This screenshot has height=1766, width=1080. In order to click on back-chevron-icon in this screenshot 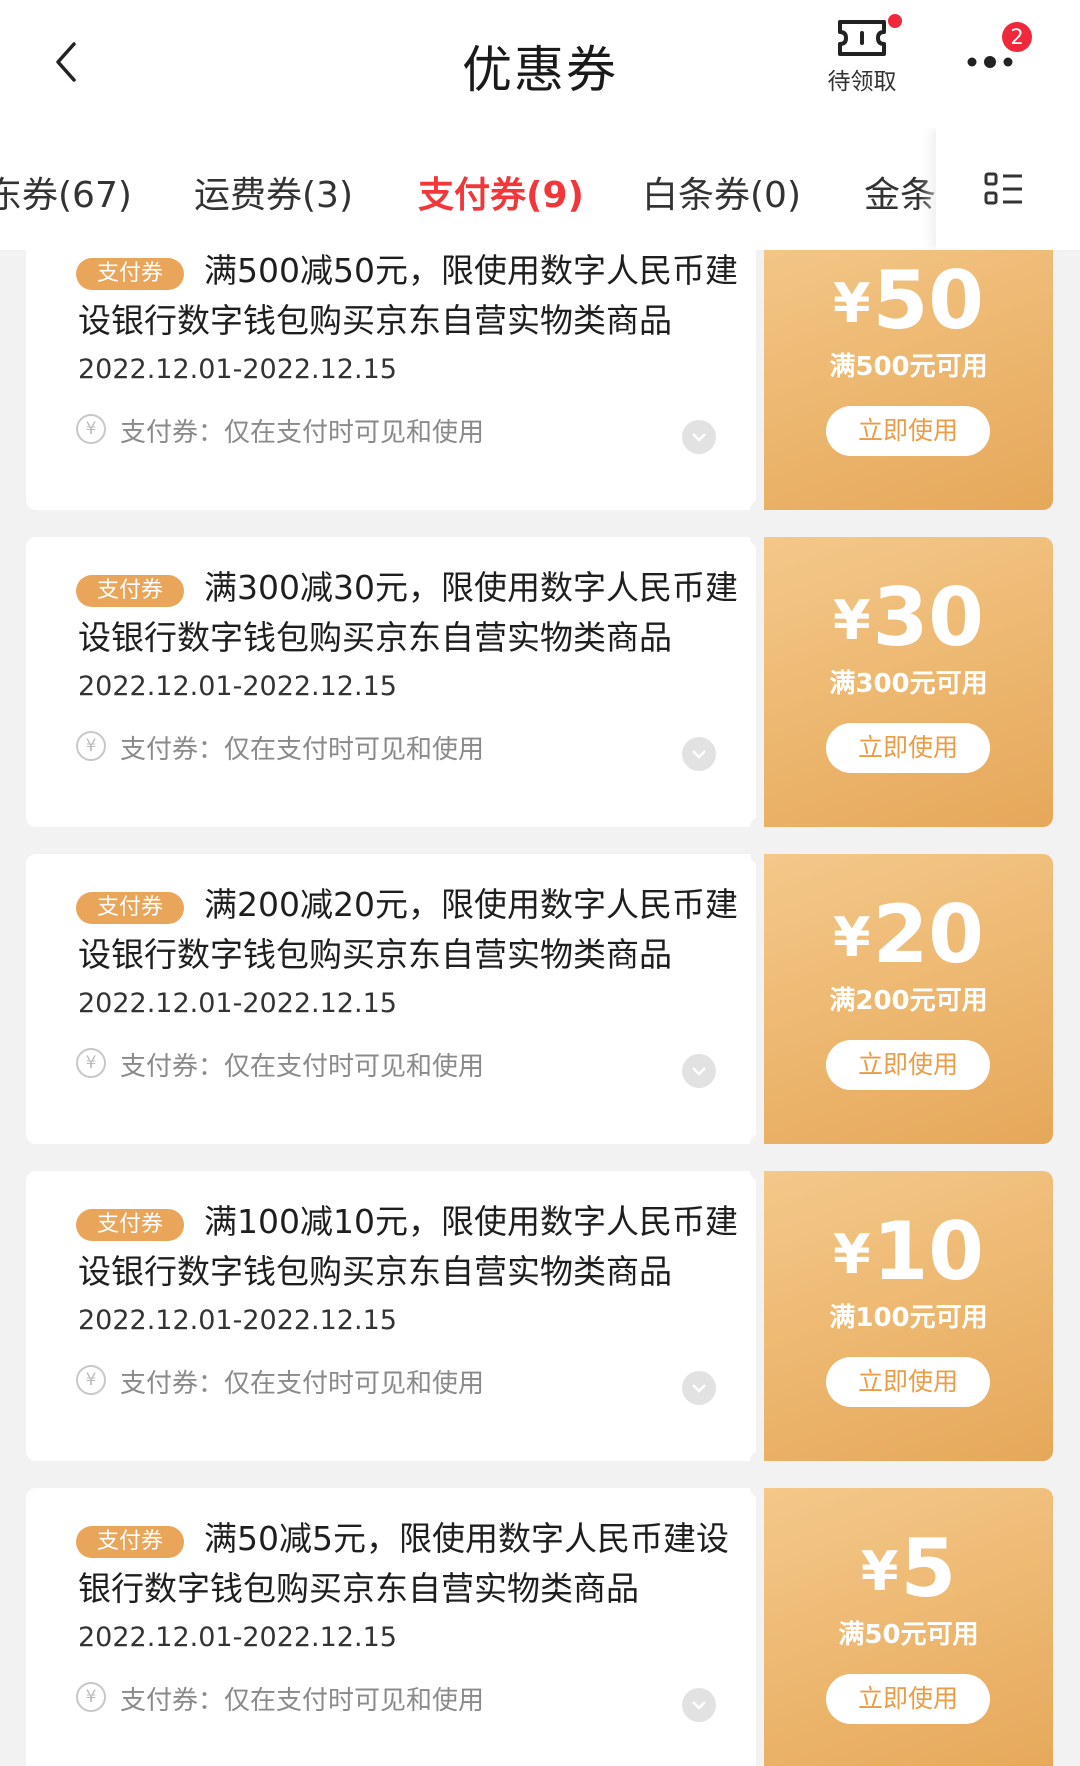, I will do `click(68, 62)`.